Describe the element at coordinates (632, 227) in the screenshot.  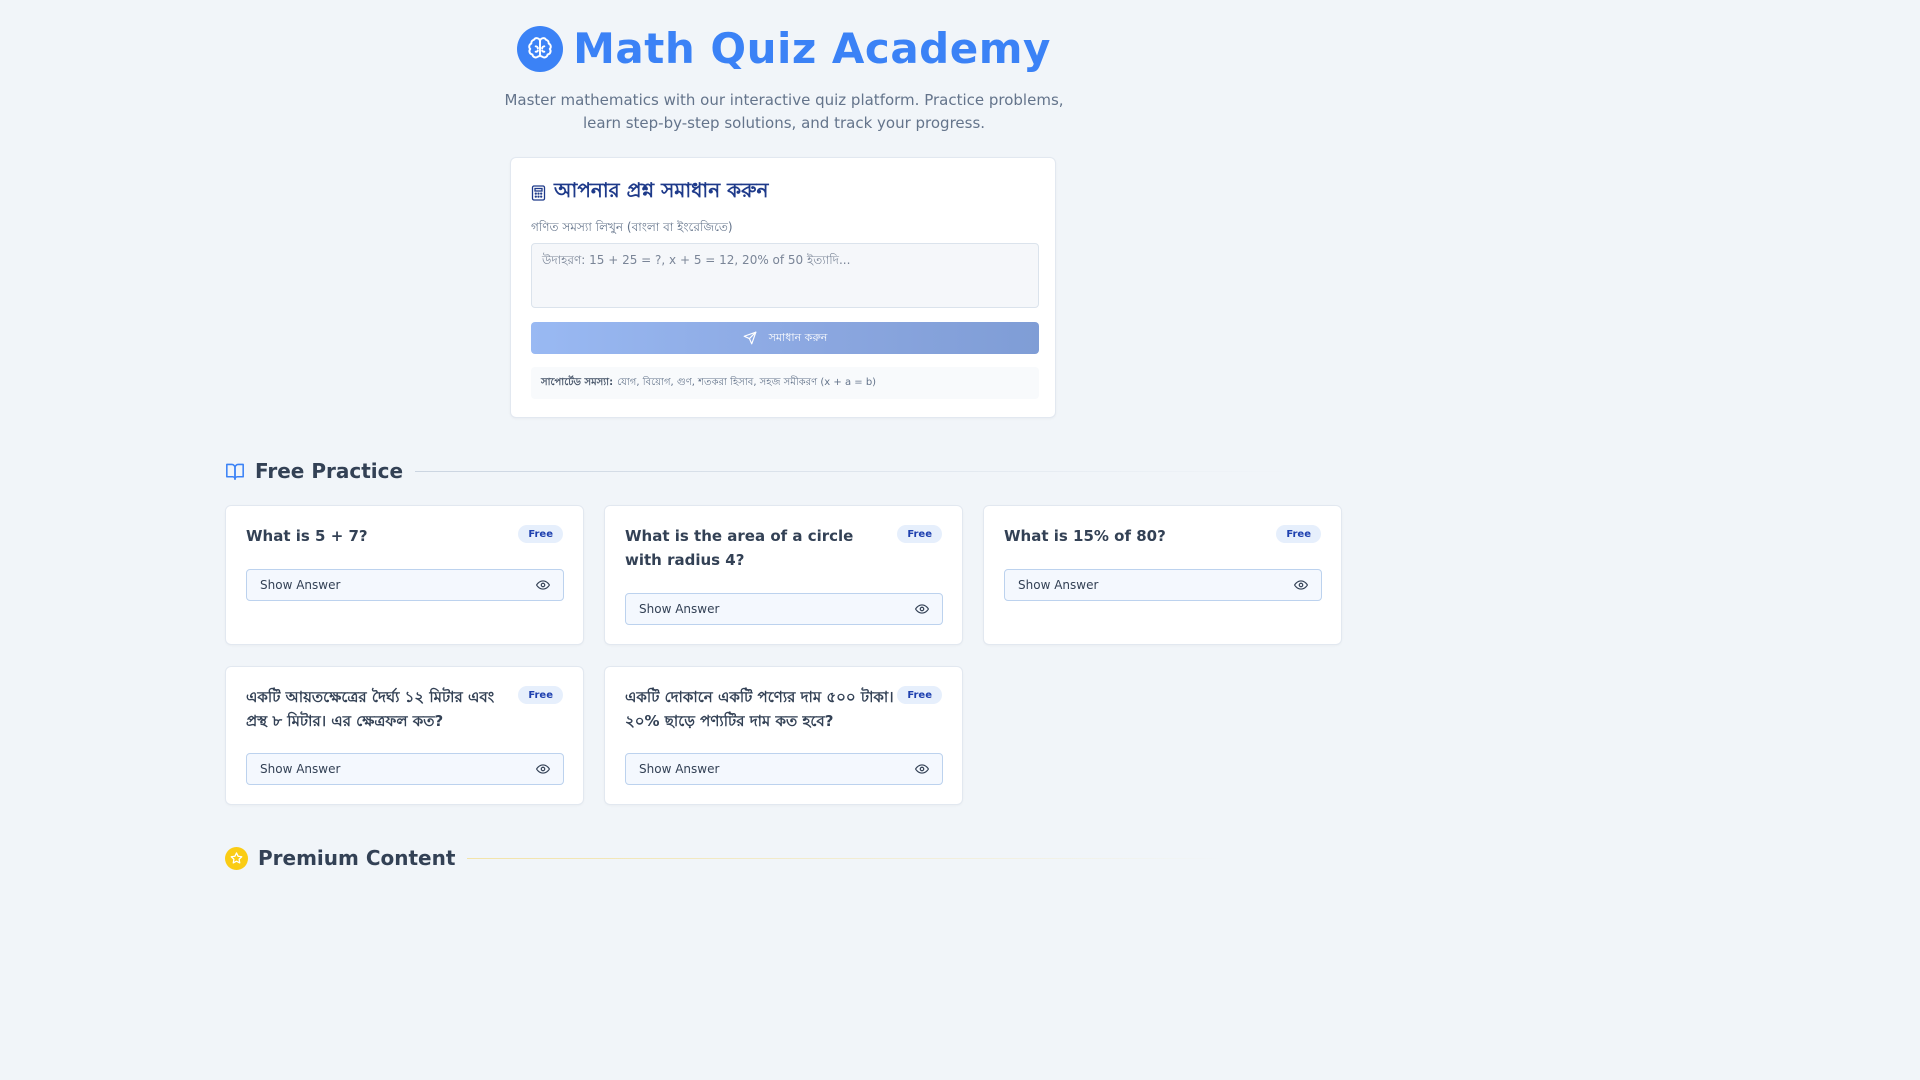
I see `problem-input-label: গণিত সমস্যা লিখুন (বাংলা বা ইংরেজিতে)` at that location.